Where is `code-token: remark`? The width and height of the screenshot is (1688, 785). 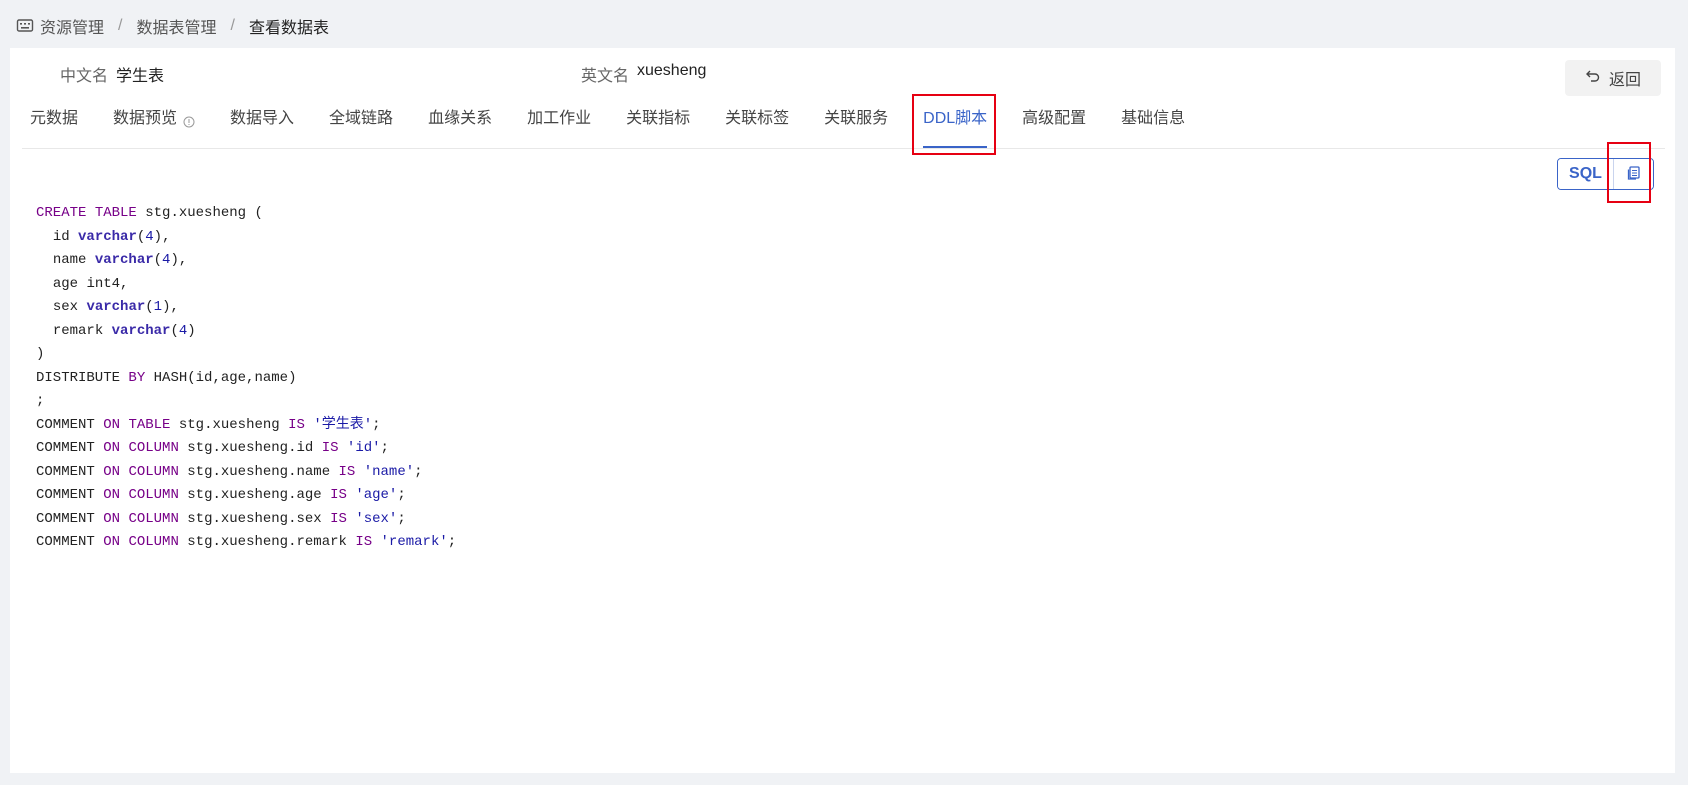
code-token: remark is located at coordinates (78, 330).